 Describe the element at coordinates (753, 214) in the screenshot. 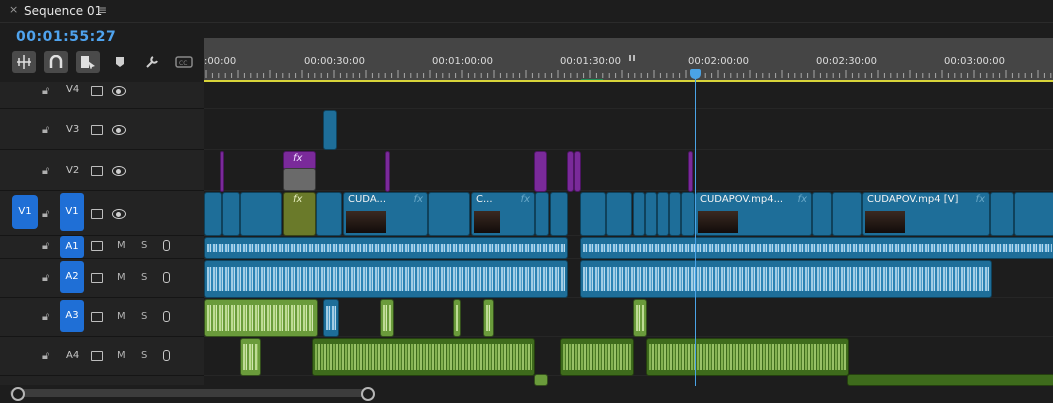

I see `video-clip-cudapov: CUDAPOV.mp4... fx` at that location.